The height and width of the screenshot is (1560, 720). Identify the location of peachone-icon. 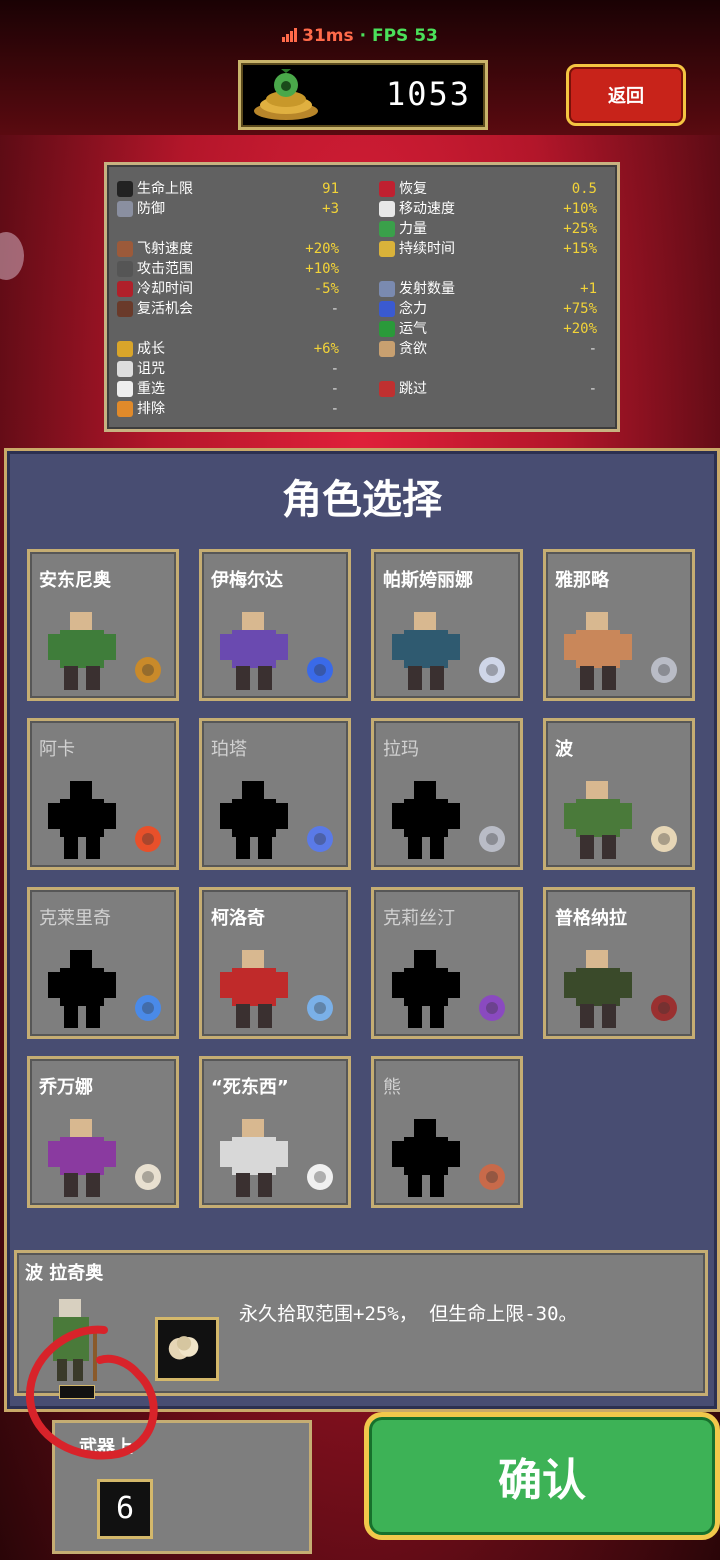
(148, 1177).